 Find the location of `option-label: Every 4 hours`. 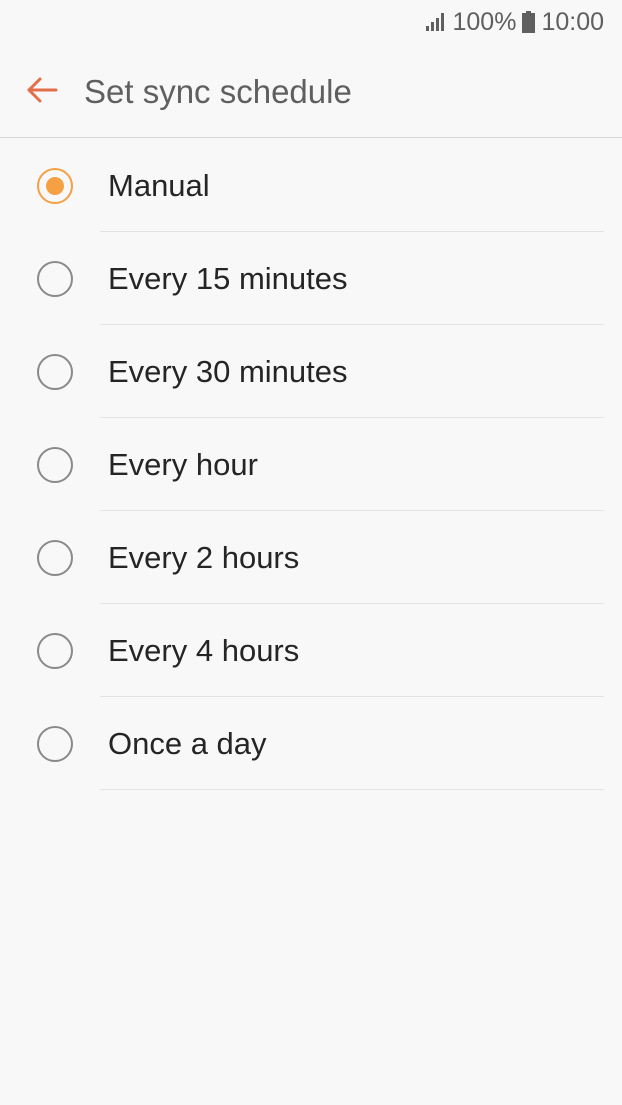

option-label: Every 4 hours is located at coordinates (204, 650).